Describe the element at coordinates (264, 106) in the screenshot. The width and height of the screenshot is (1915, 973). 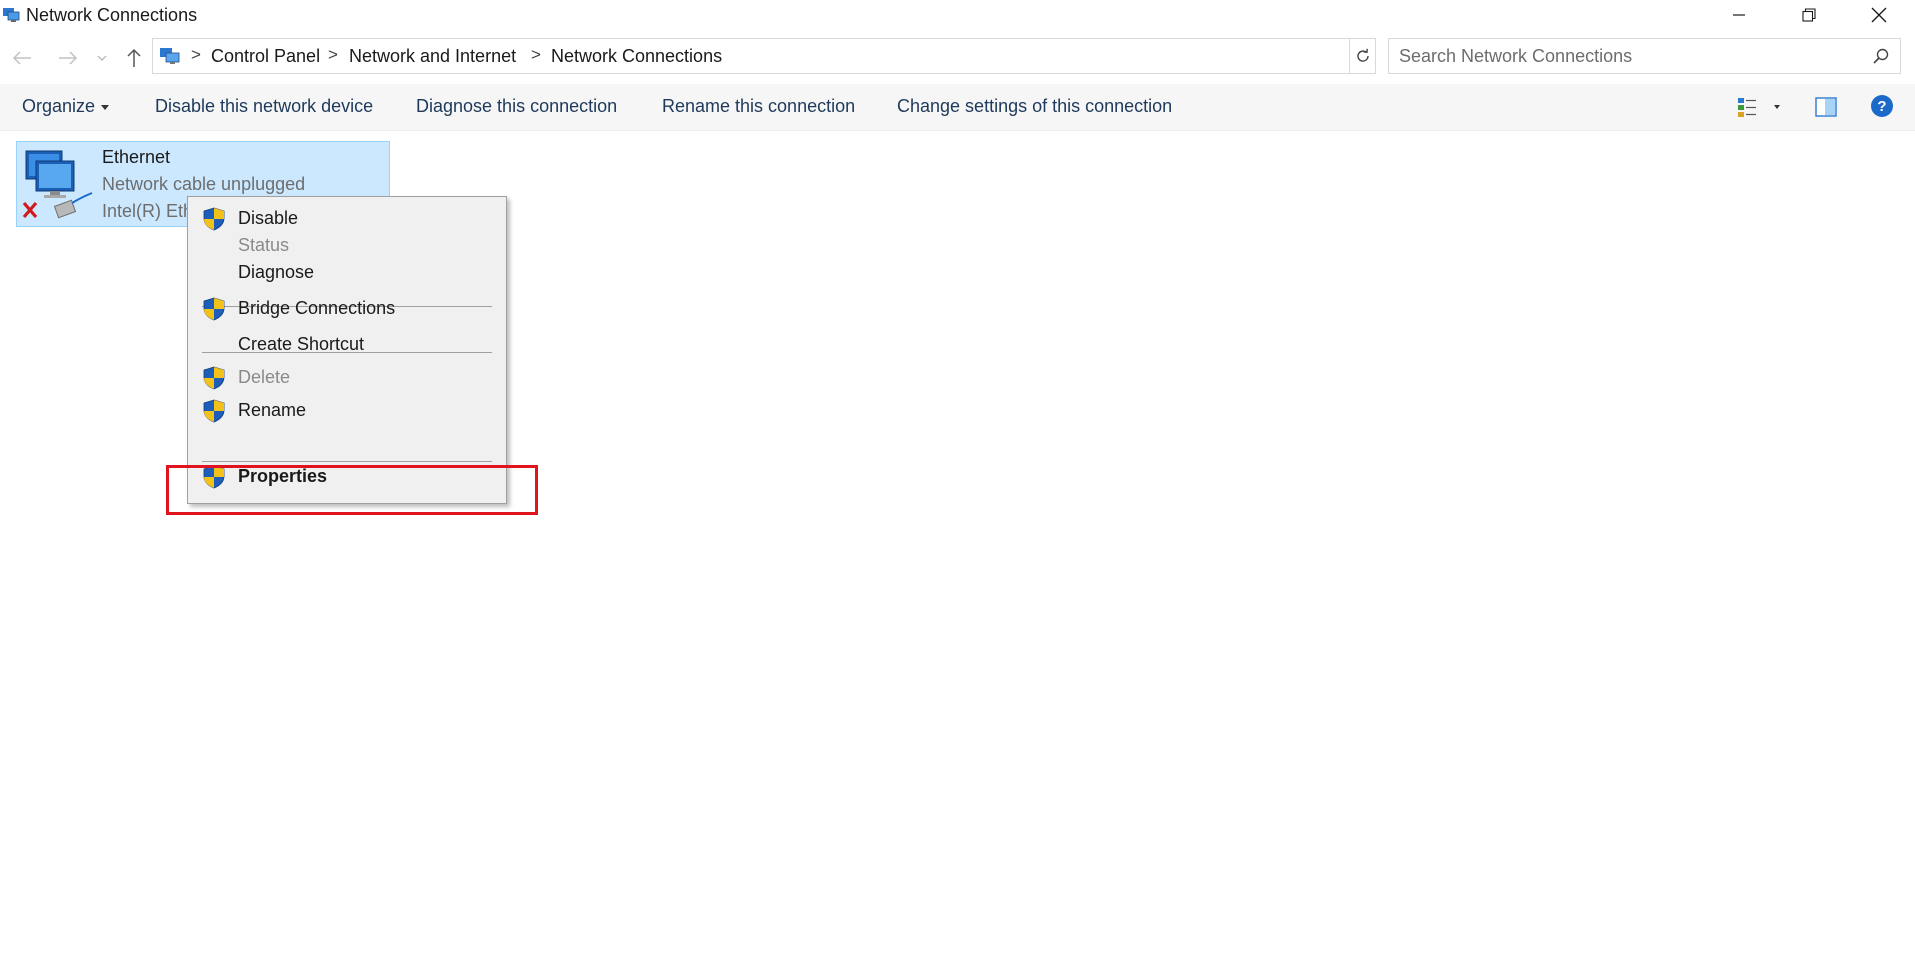
I see `disable-network-device-button: Disable this network device` at that location.